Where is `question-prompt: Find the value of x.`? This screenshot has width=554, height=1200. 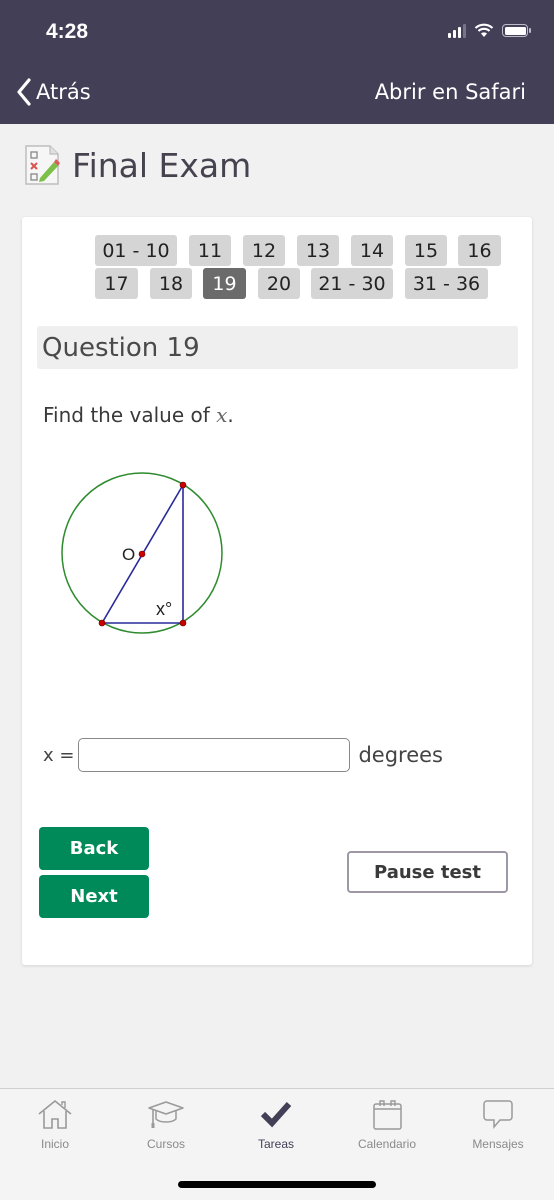
question-prompt: Find the value of x. is located at coordinates (138, 415).